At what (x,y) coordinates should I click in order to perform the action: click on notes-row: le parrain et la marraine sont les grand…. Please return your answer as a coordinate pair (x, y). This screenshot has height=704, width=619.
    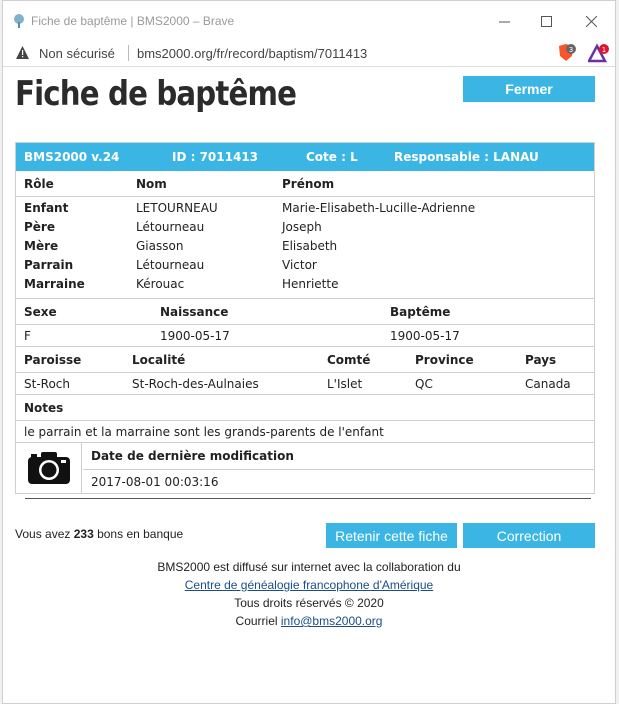
    Looking at the image, I should click on (305, 432).